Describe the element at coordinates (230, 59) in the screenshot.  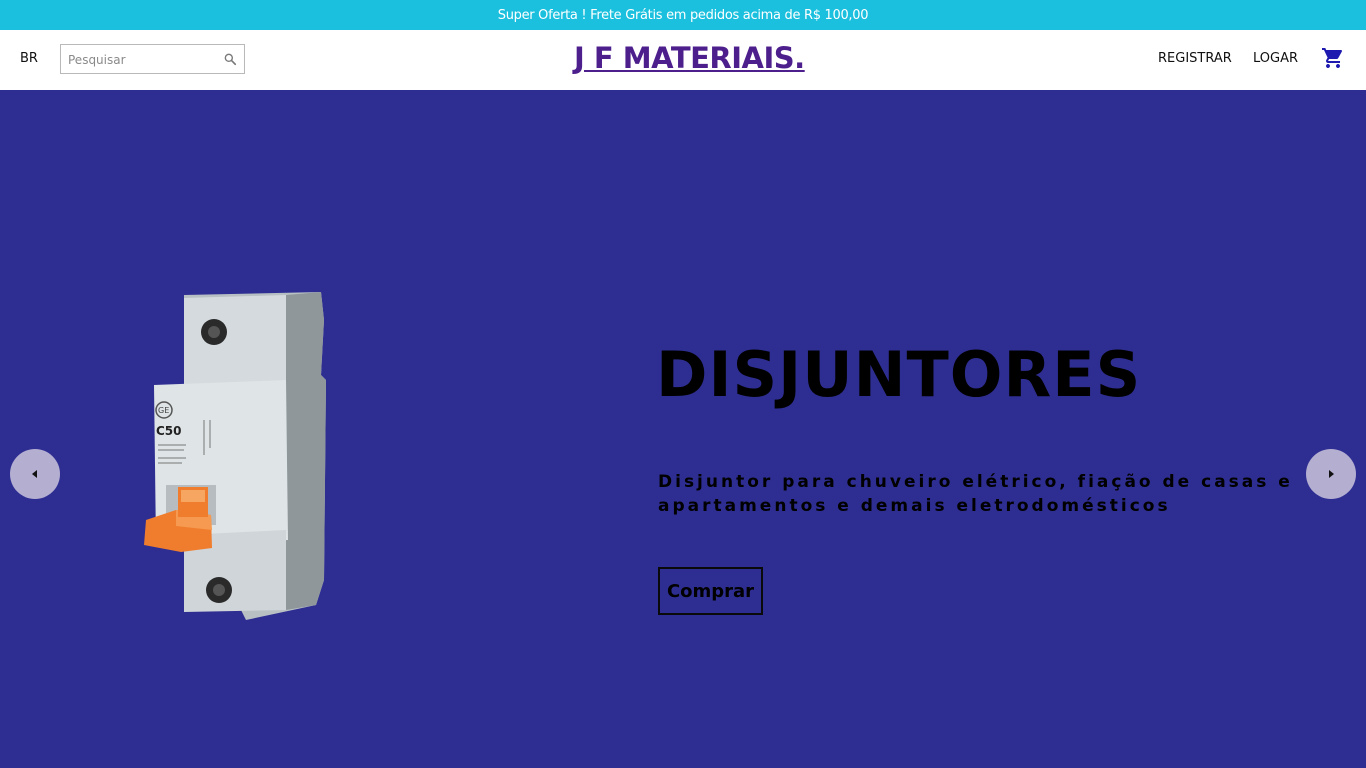
I see `search-icon` at that location.